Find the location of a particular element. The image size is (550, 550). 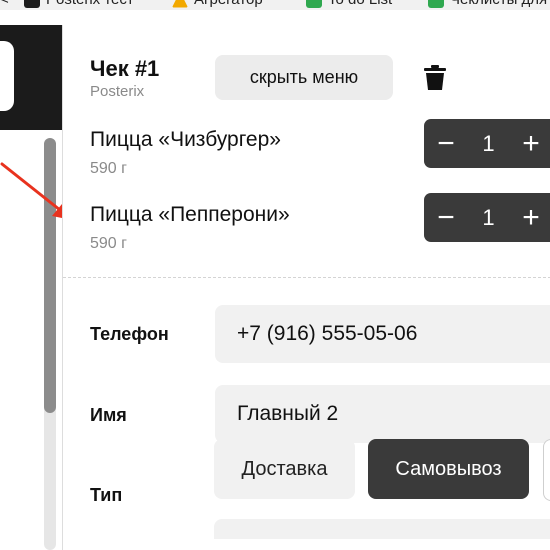

name-field: Главный 2 is located at coordinates (382, 414).